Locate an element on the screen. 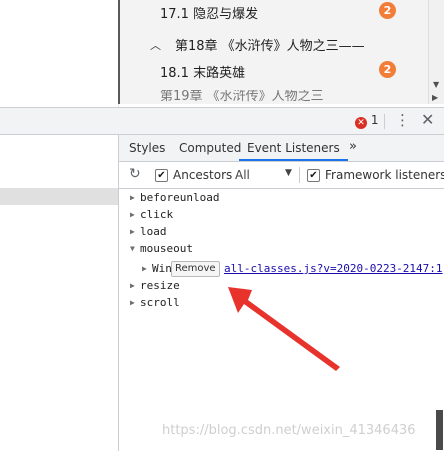 The width and height of the screenshot is (444, 451). event-name: click is located at coordinates (157, 214).